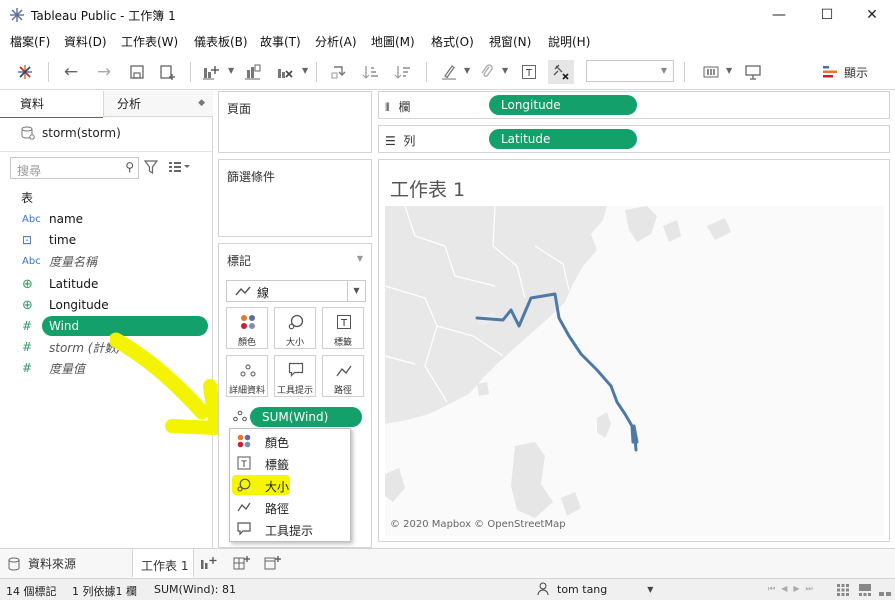  What do you see at coordinates (27, 240) in the screenshot?
I see `date-type-icon: ⊡` at bounding box center [27, 240].